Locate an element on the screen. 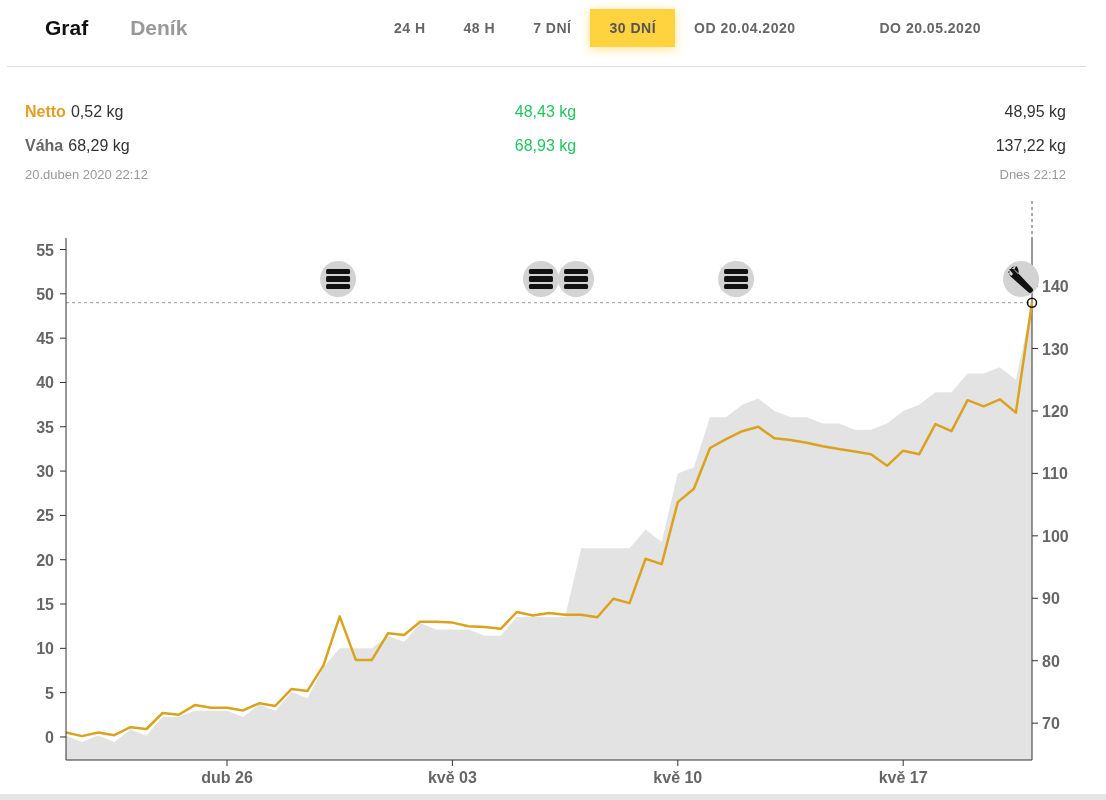 Image resolution: width=1106 pixels, height=800 pixels. view-tab: Graf is located at coordinates (67, 28).